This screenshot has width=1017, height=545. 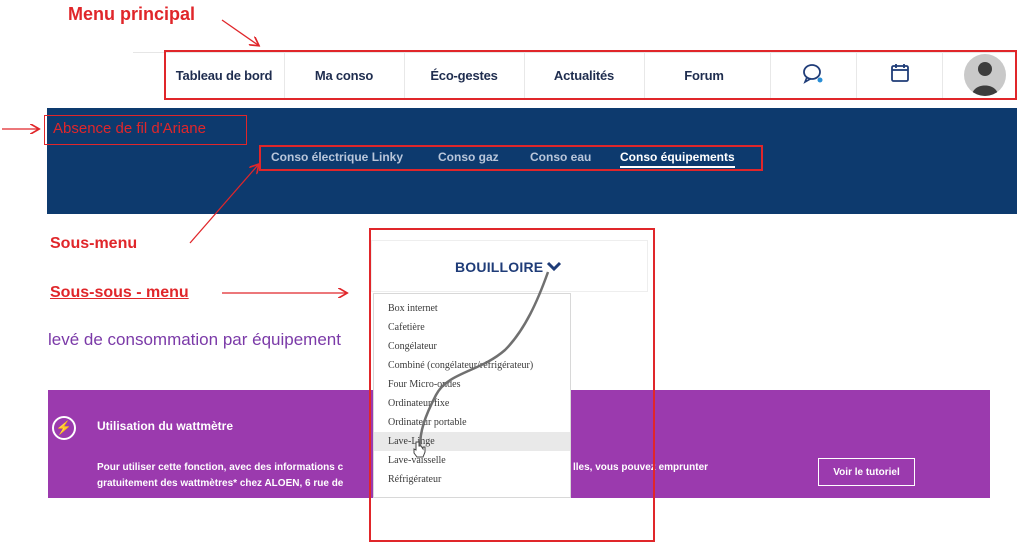 I want to click on arrow-submenu, so click(x=223, y=204).